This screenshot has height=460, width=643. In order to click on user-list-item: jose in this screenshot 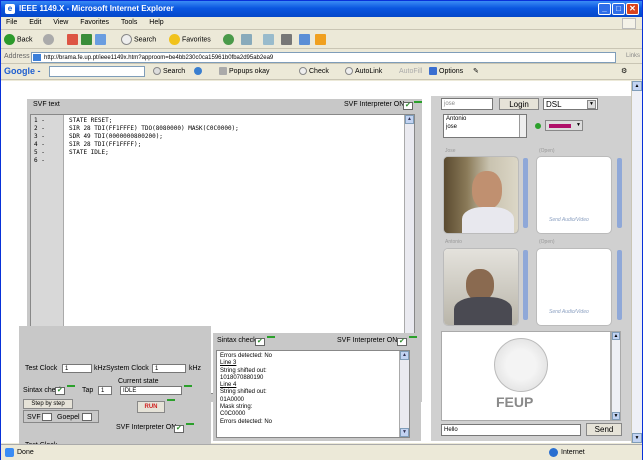, I will do `click(486, 127)`.